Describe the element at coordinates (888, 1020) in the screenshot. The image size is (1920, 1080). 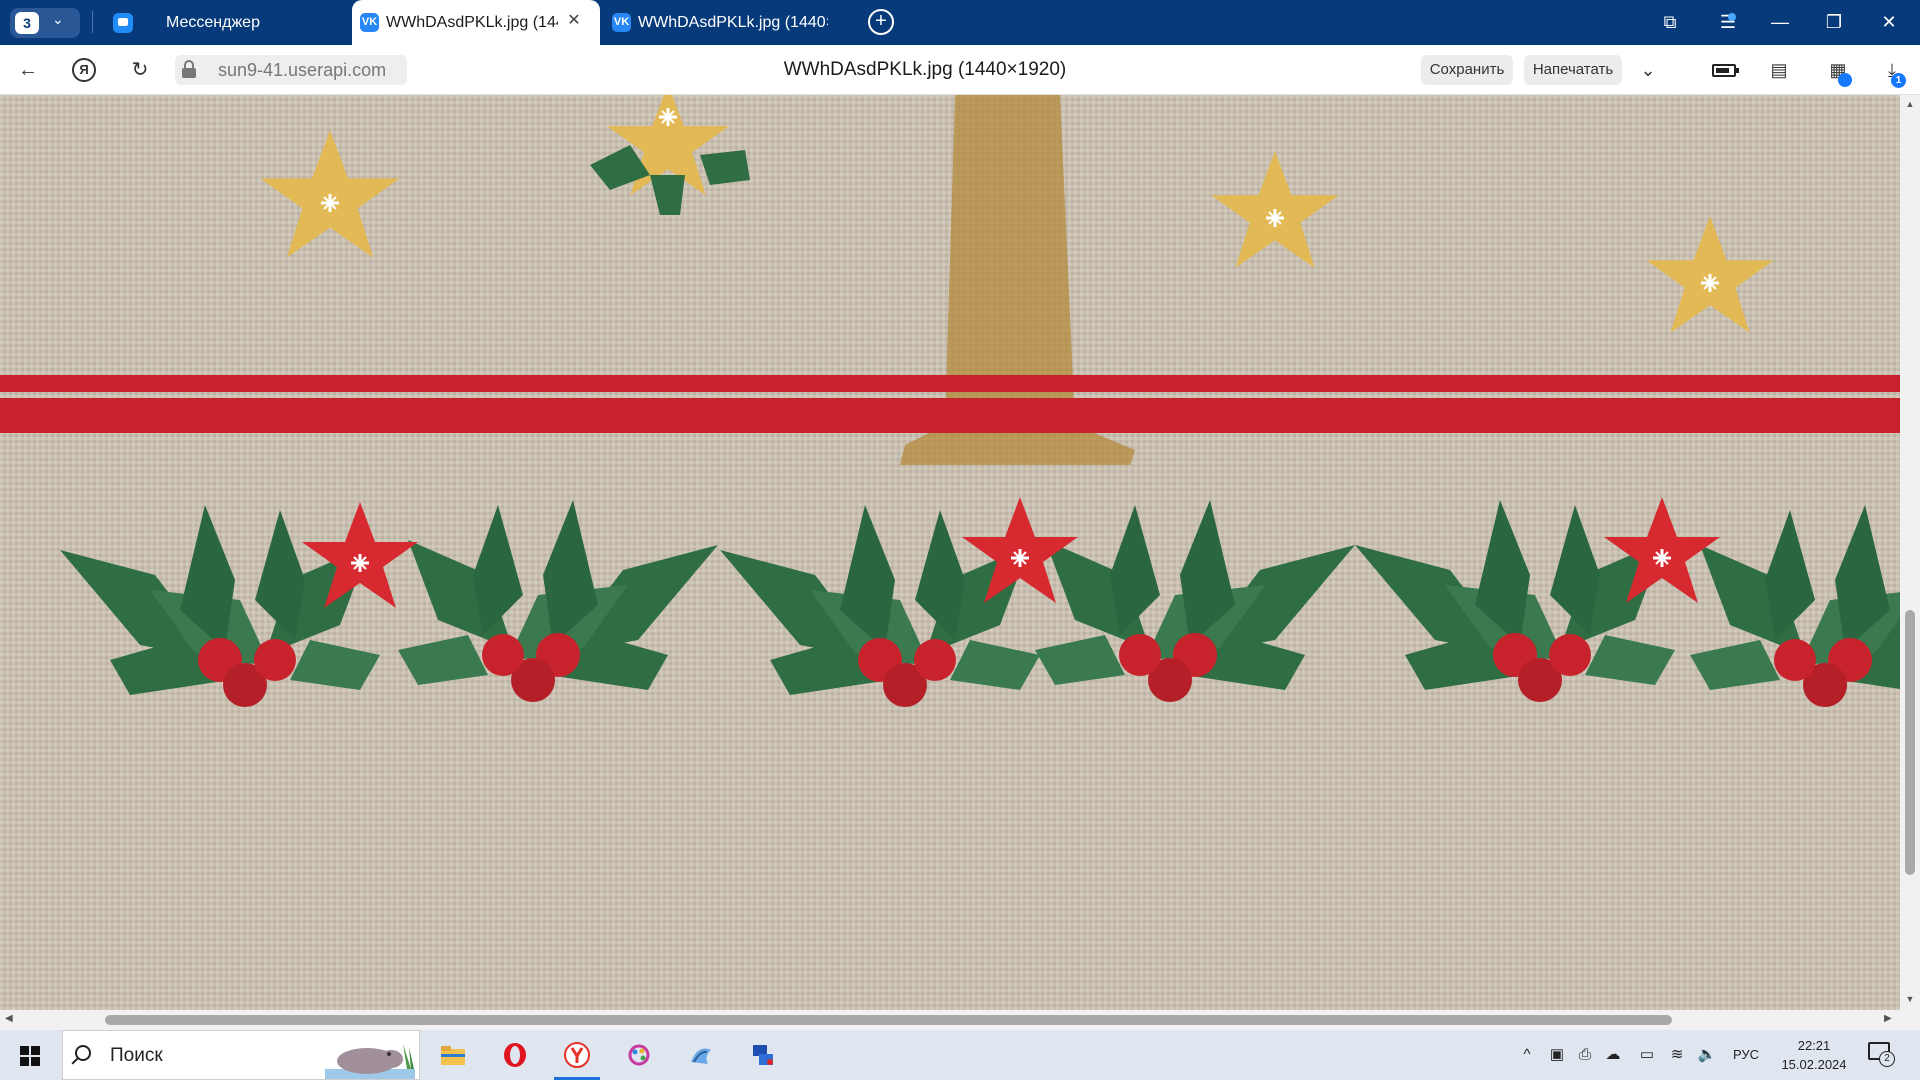
I see `horizontal-scroll-thumb` at that location.